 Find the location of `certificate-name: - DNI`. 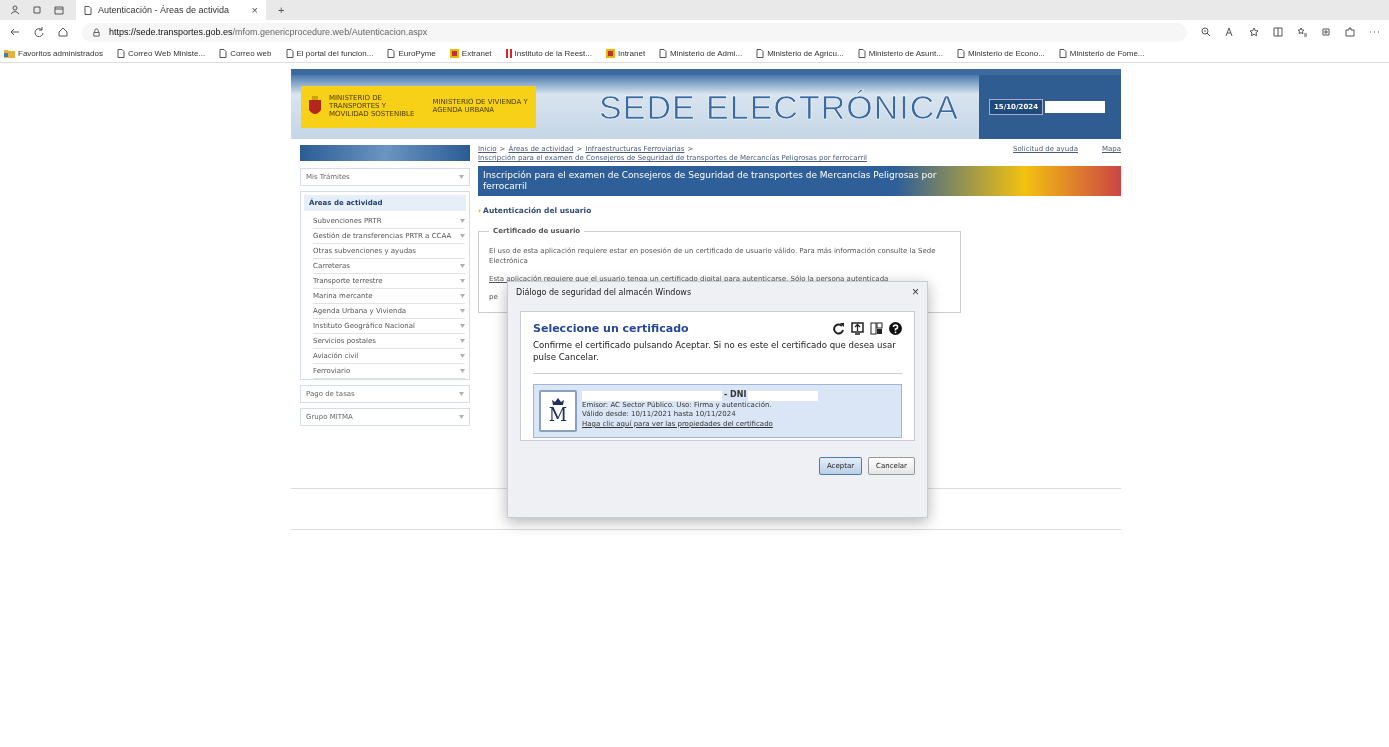

certificate-name: - DNI is located at coordinates (735, 395).